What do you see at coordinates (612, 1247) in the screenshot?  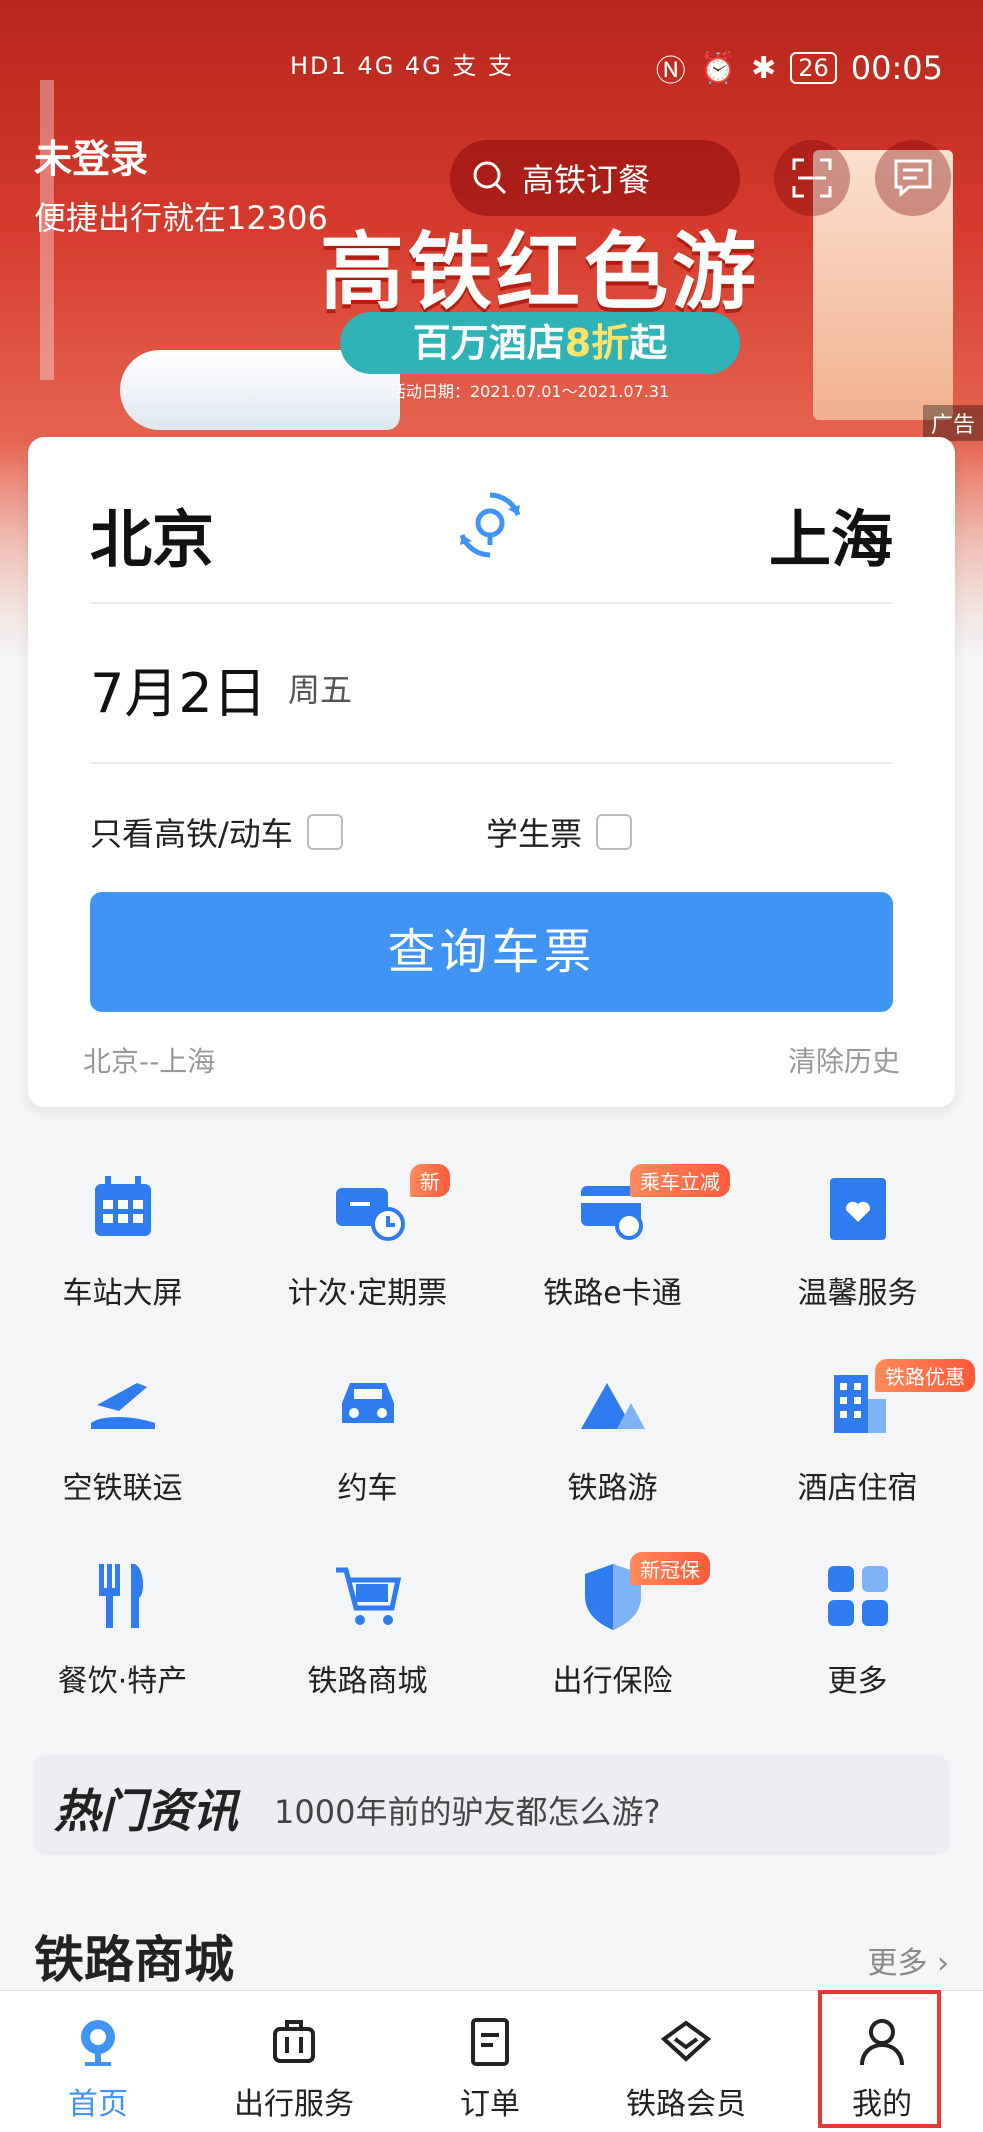 I see `service-item: 铁路e卡通 乘车立减` at bounding box center [612, 1247].